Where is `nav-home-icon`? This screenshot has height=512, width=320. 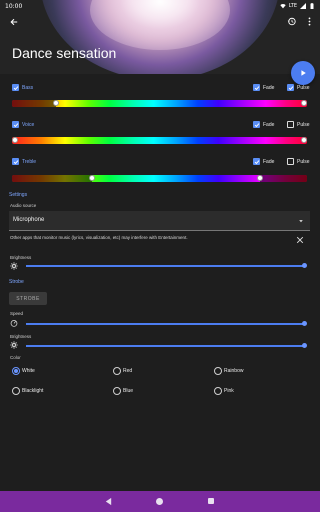
nav-home-icon is located at coordinates (159, 501).